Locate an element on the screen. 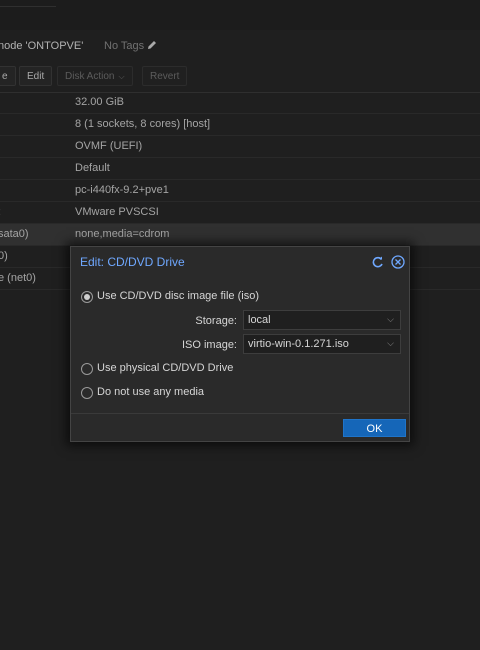 This screenshot has width=480, height=650. reset-icon is located at coordinates (378, 262).